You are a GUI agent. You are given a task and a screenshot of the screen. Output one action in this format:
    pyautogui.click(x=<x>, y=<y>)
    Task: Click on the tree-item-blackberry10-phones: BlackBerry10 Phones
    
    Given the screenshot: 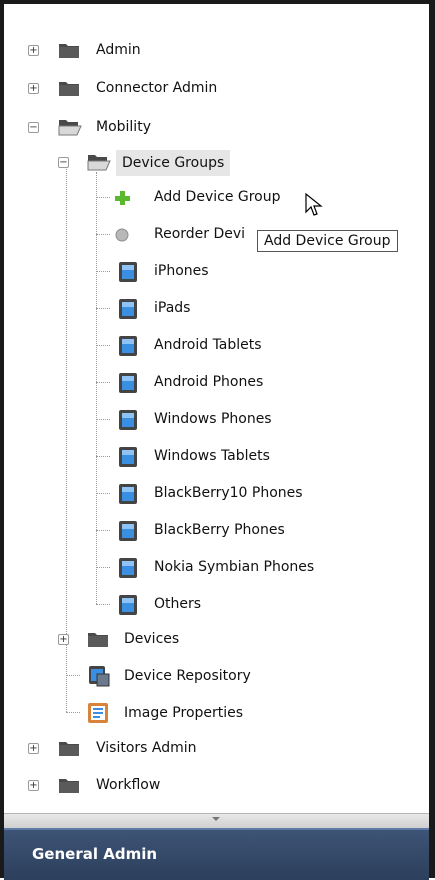 What is the action you would take?
    pyautogui.click(x=235, y=494)
    